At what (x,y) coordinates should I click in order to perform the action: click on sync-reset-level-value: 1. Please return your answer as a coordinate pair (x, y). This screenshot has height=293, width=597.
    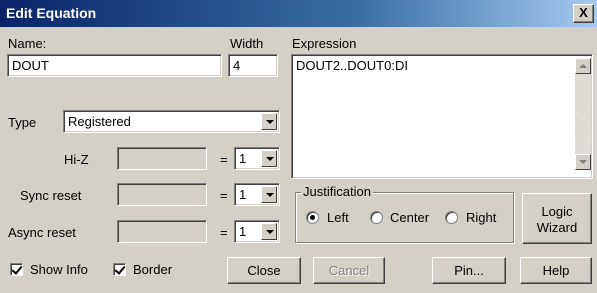
    Looking at the image, I should click on (243, 194).